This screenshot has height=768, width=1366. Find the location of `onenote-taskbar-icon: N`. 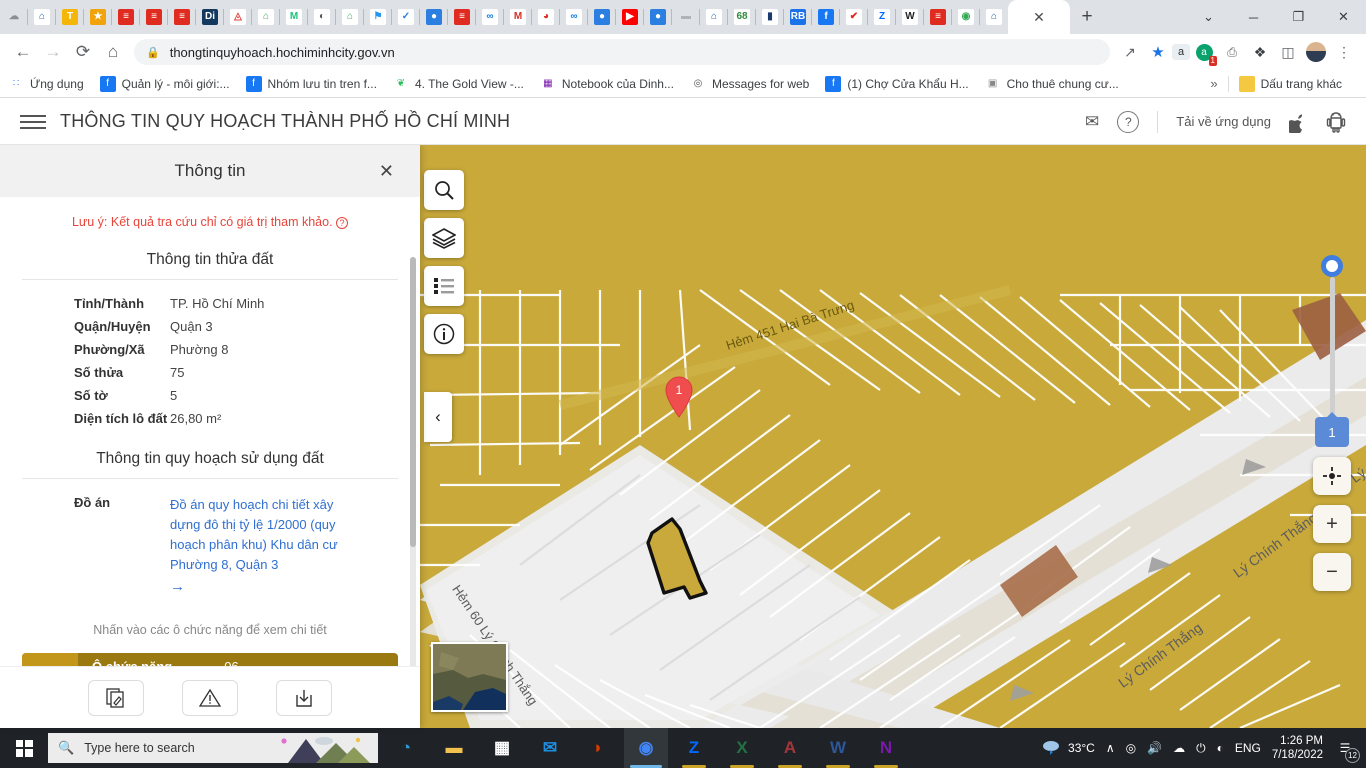

onenote-taskbar-icon: N is located at coordinates (886, 748).